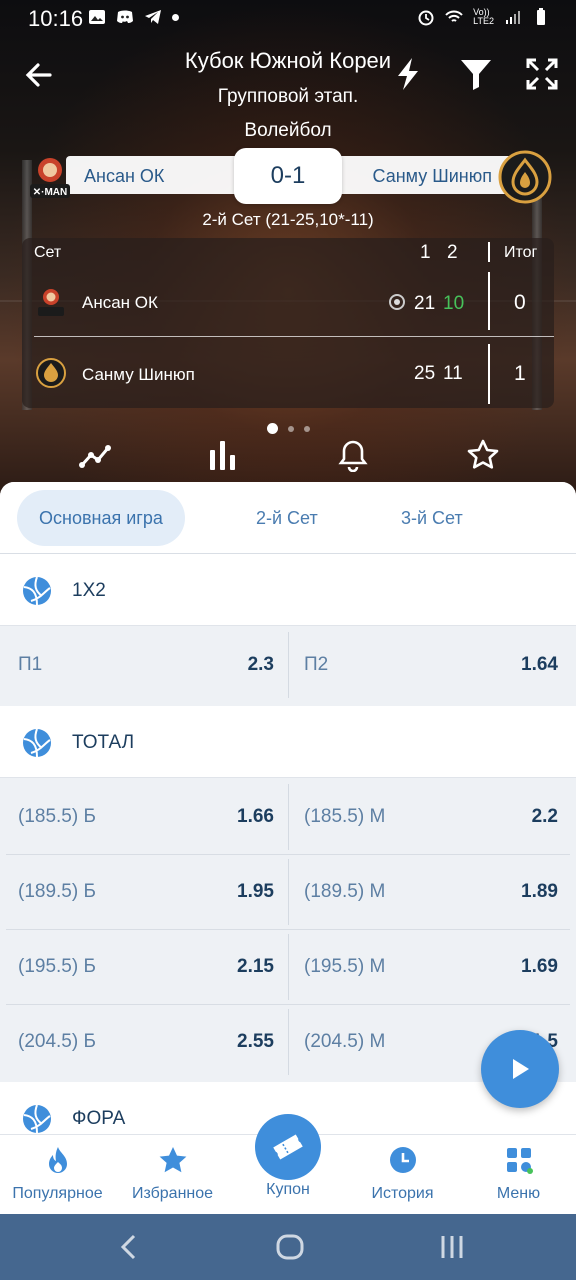 The image size is (576, 1280). What do you see at coordinates (288, 18) in the screenshot?
I see `status-bar: 10:16 Vo)) LTE2` at bounding box center [288, 18].